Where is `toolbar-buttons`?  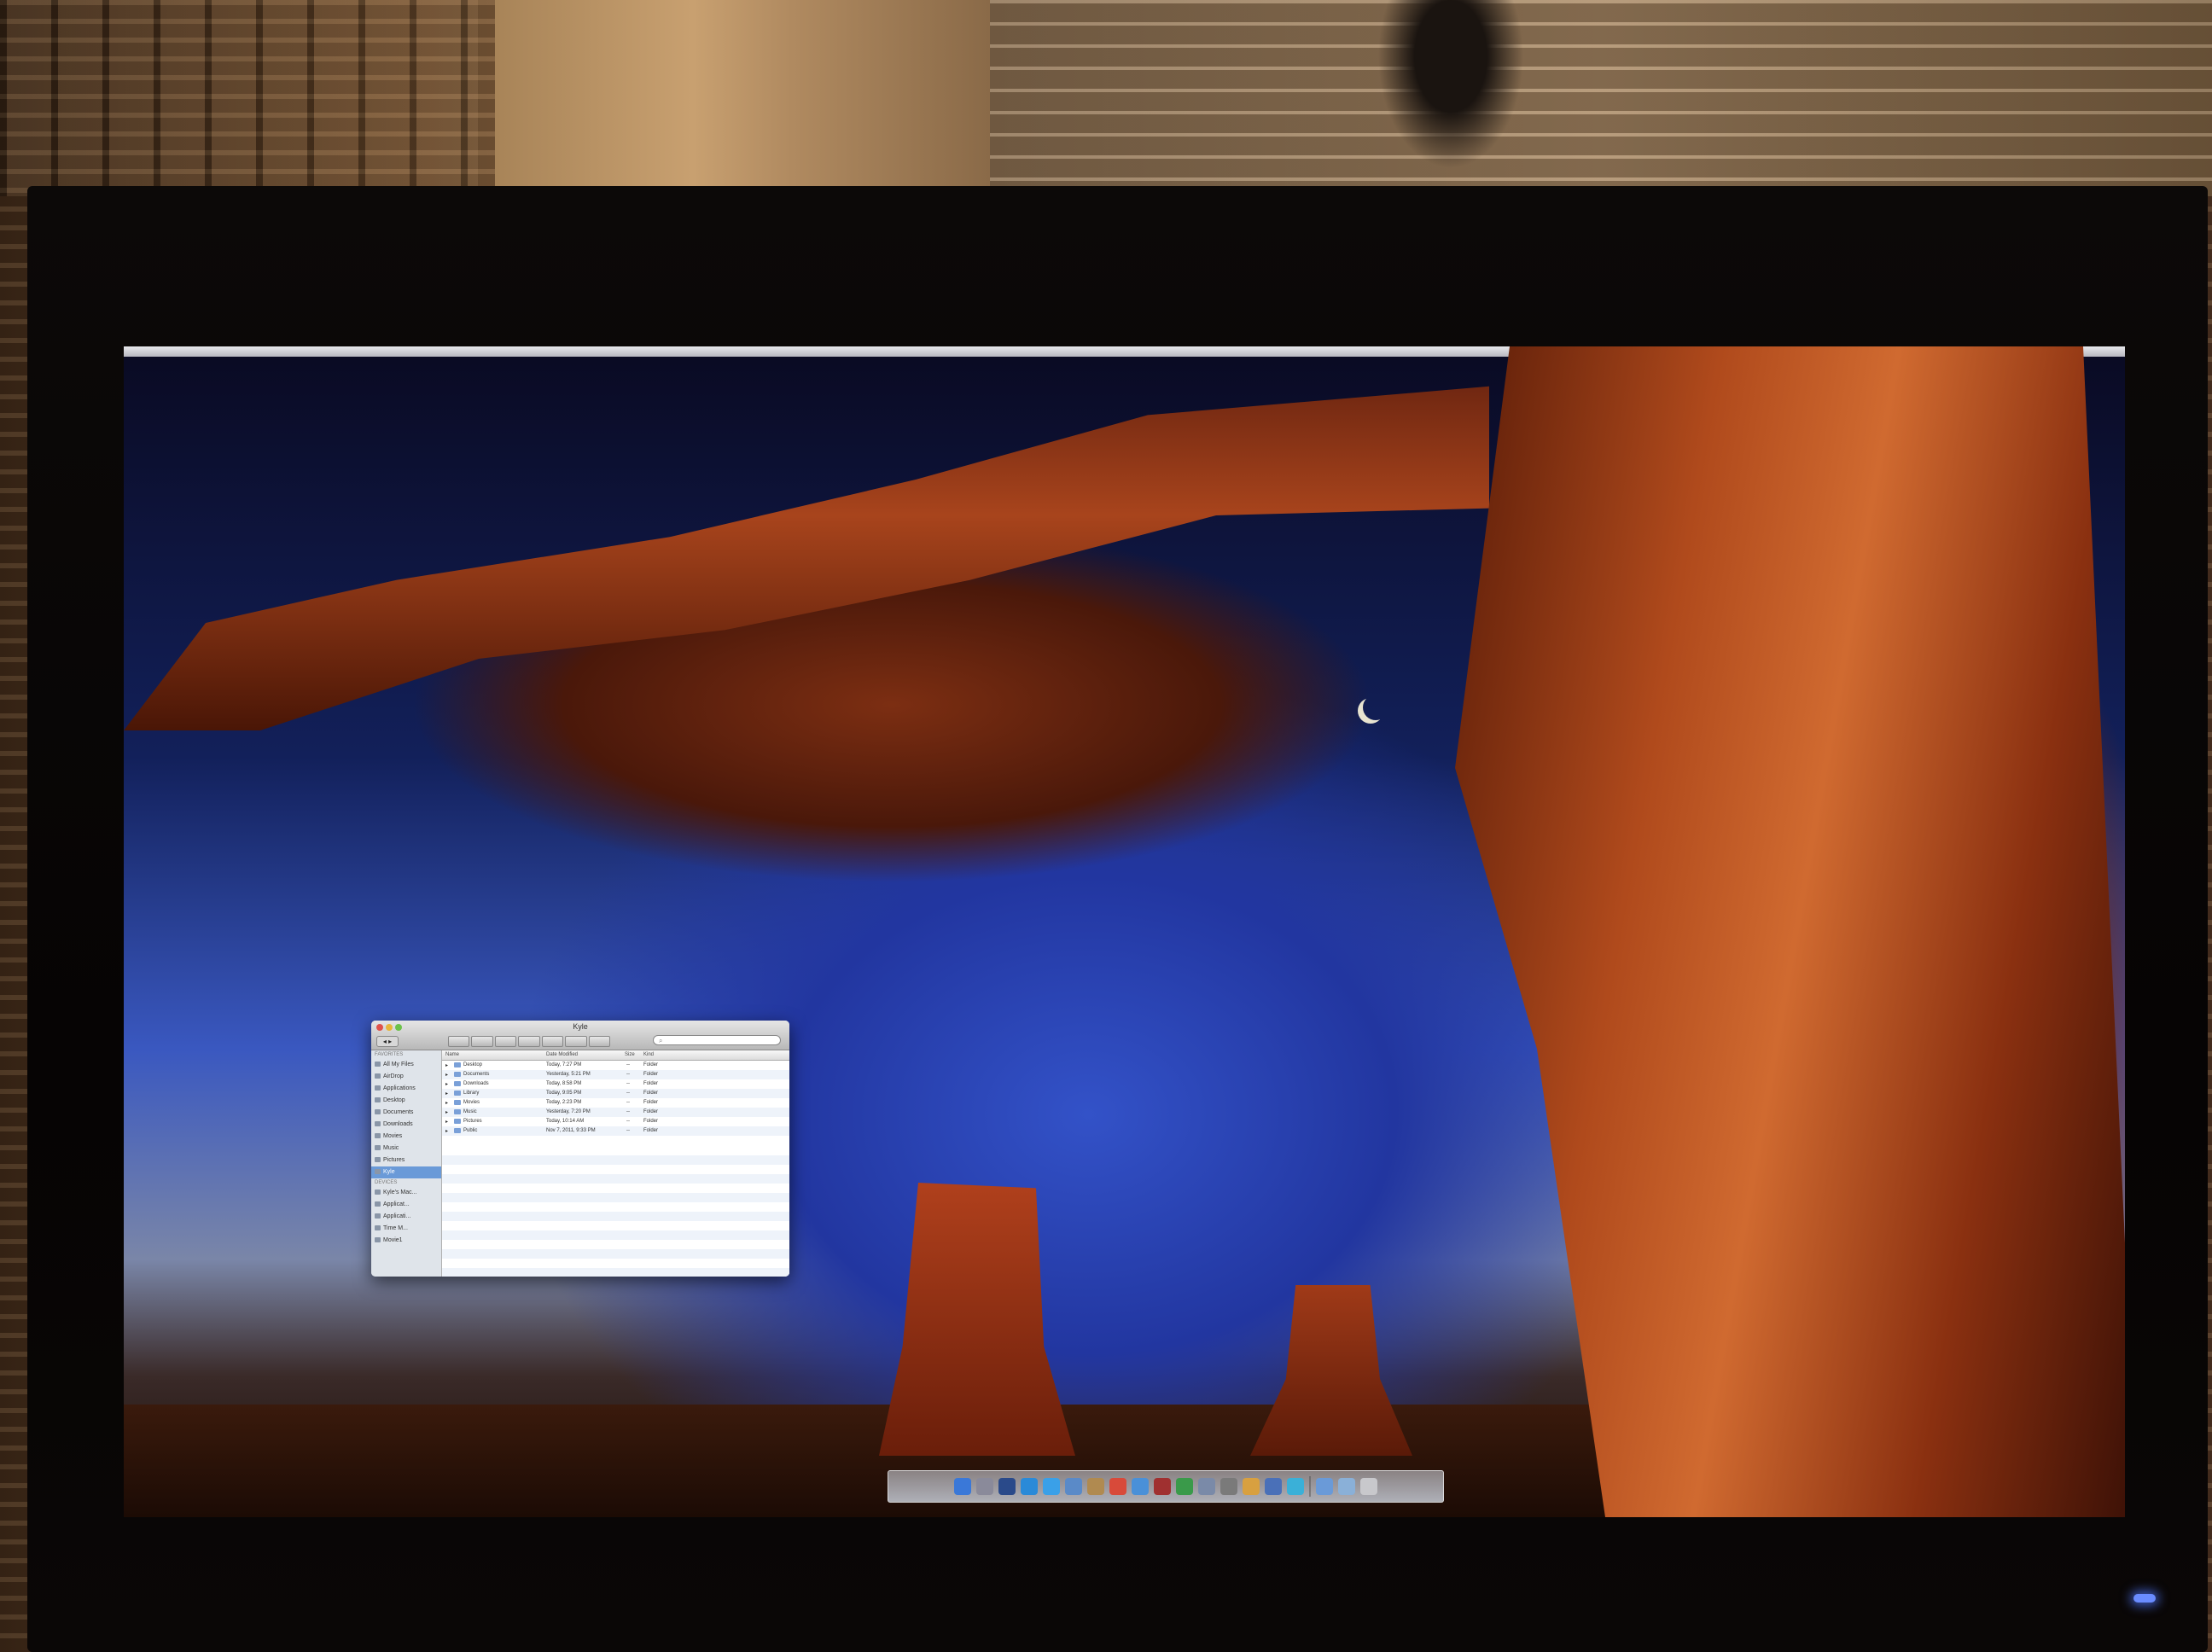 toolbar-buttons is located at coordinates (529, 1041).